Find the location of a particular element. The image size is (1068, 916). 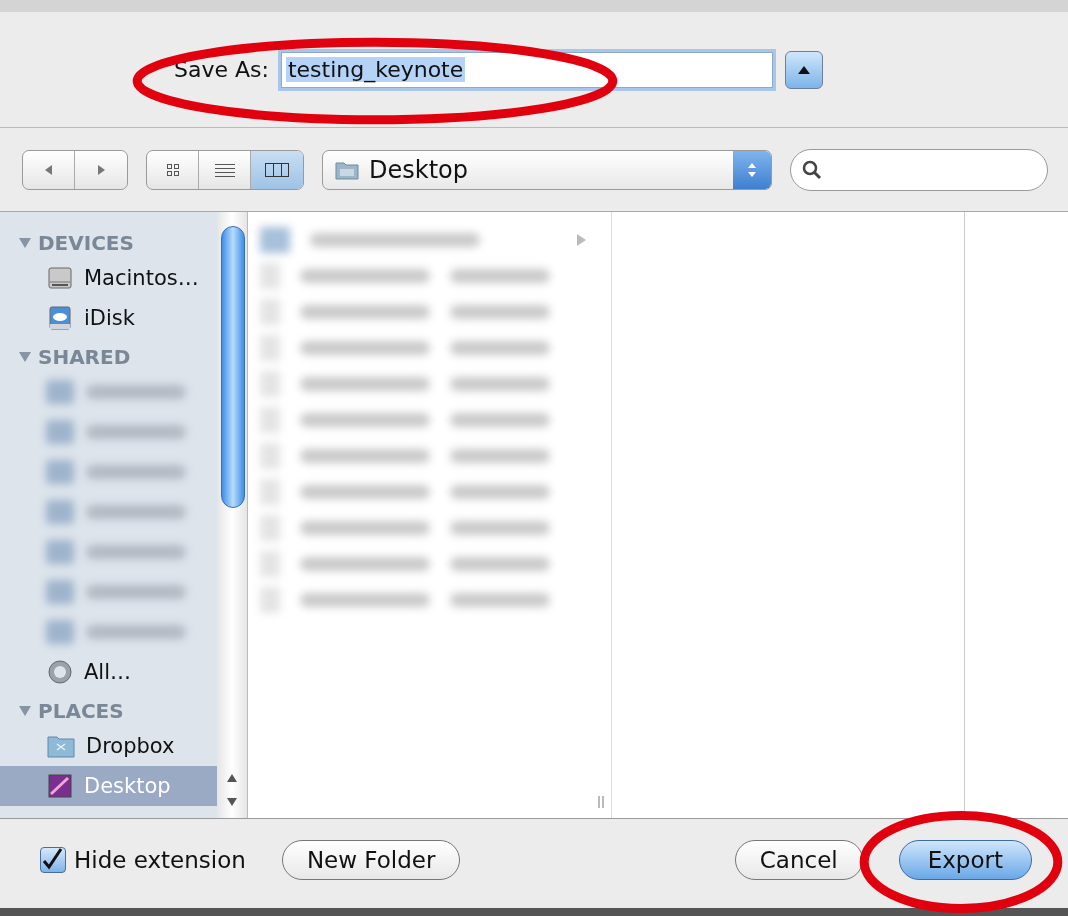

column-resize-handle is located at coordinates (601, 802).